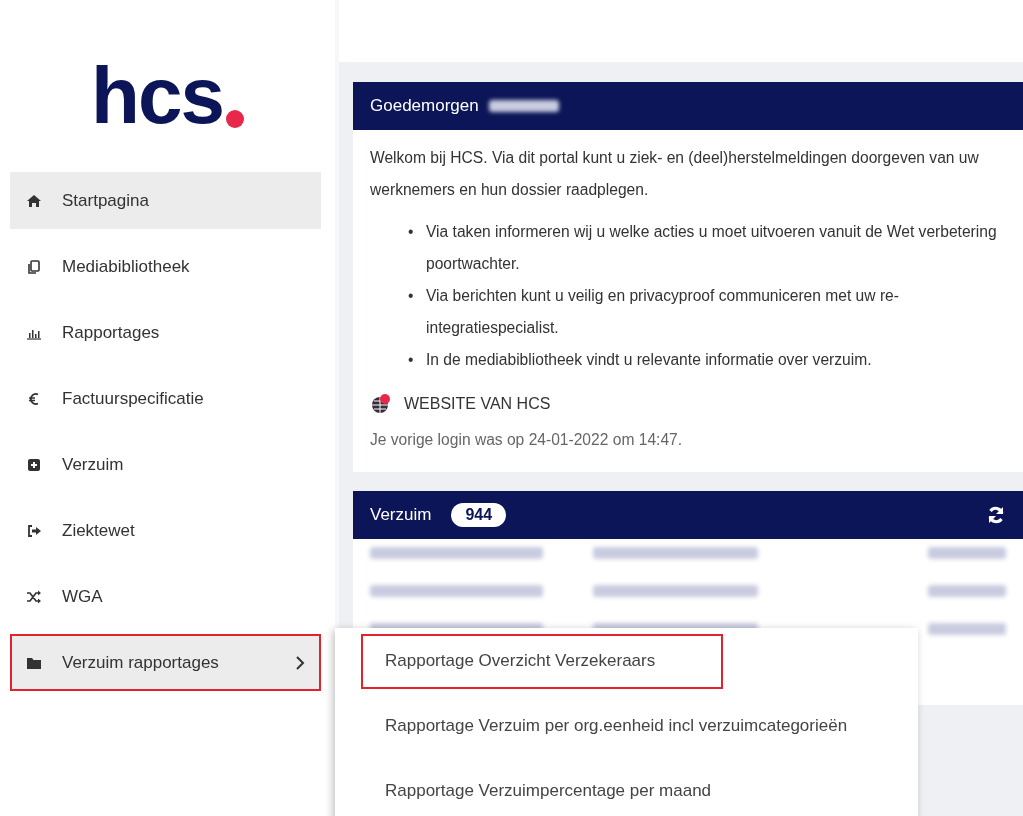 This screenshot has height=816, width=1023. What do you see at coordinates (34, 596) in the screenshot?
I see `shuffle-icon` at bounding box center [34, 596].